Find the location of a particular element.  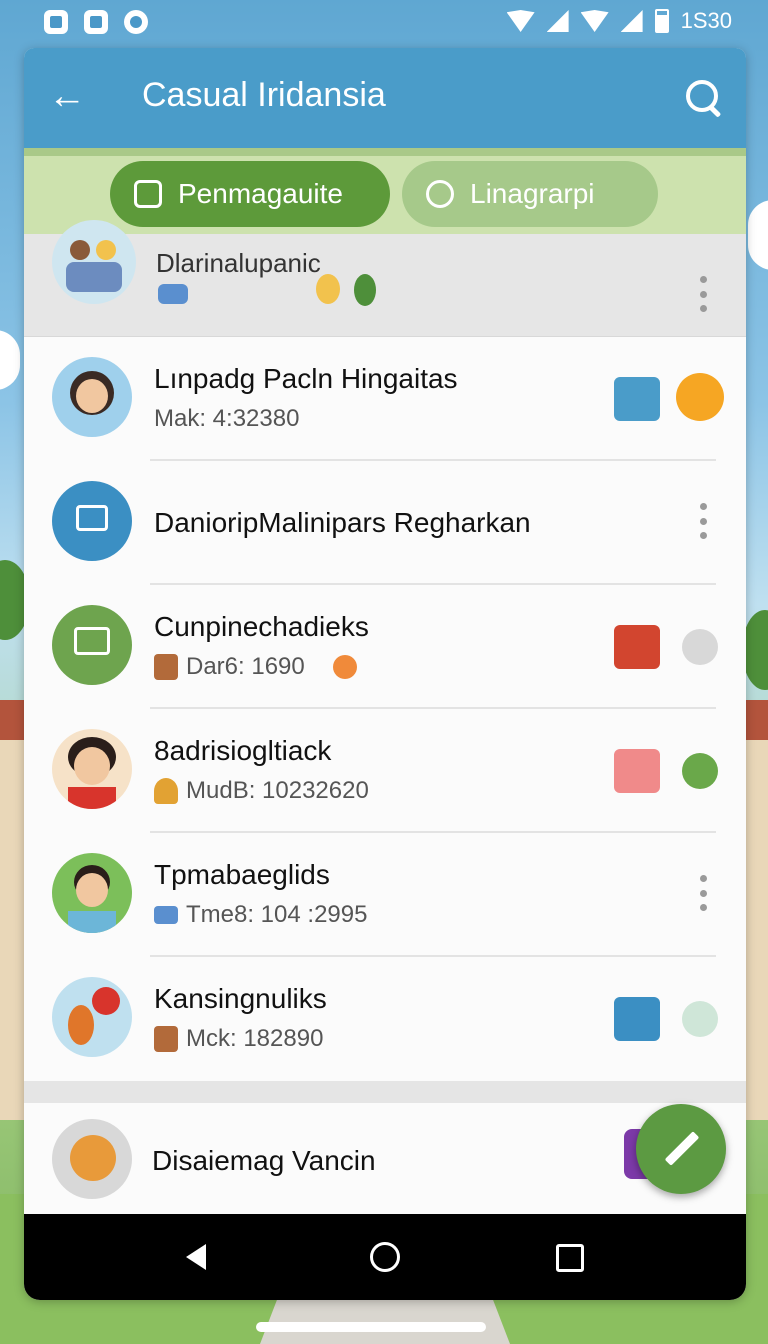

item-name: 8adrisiogltiack is located at coordinates (243, 750).